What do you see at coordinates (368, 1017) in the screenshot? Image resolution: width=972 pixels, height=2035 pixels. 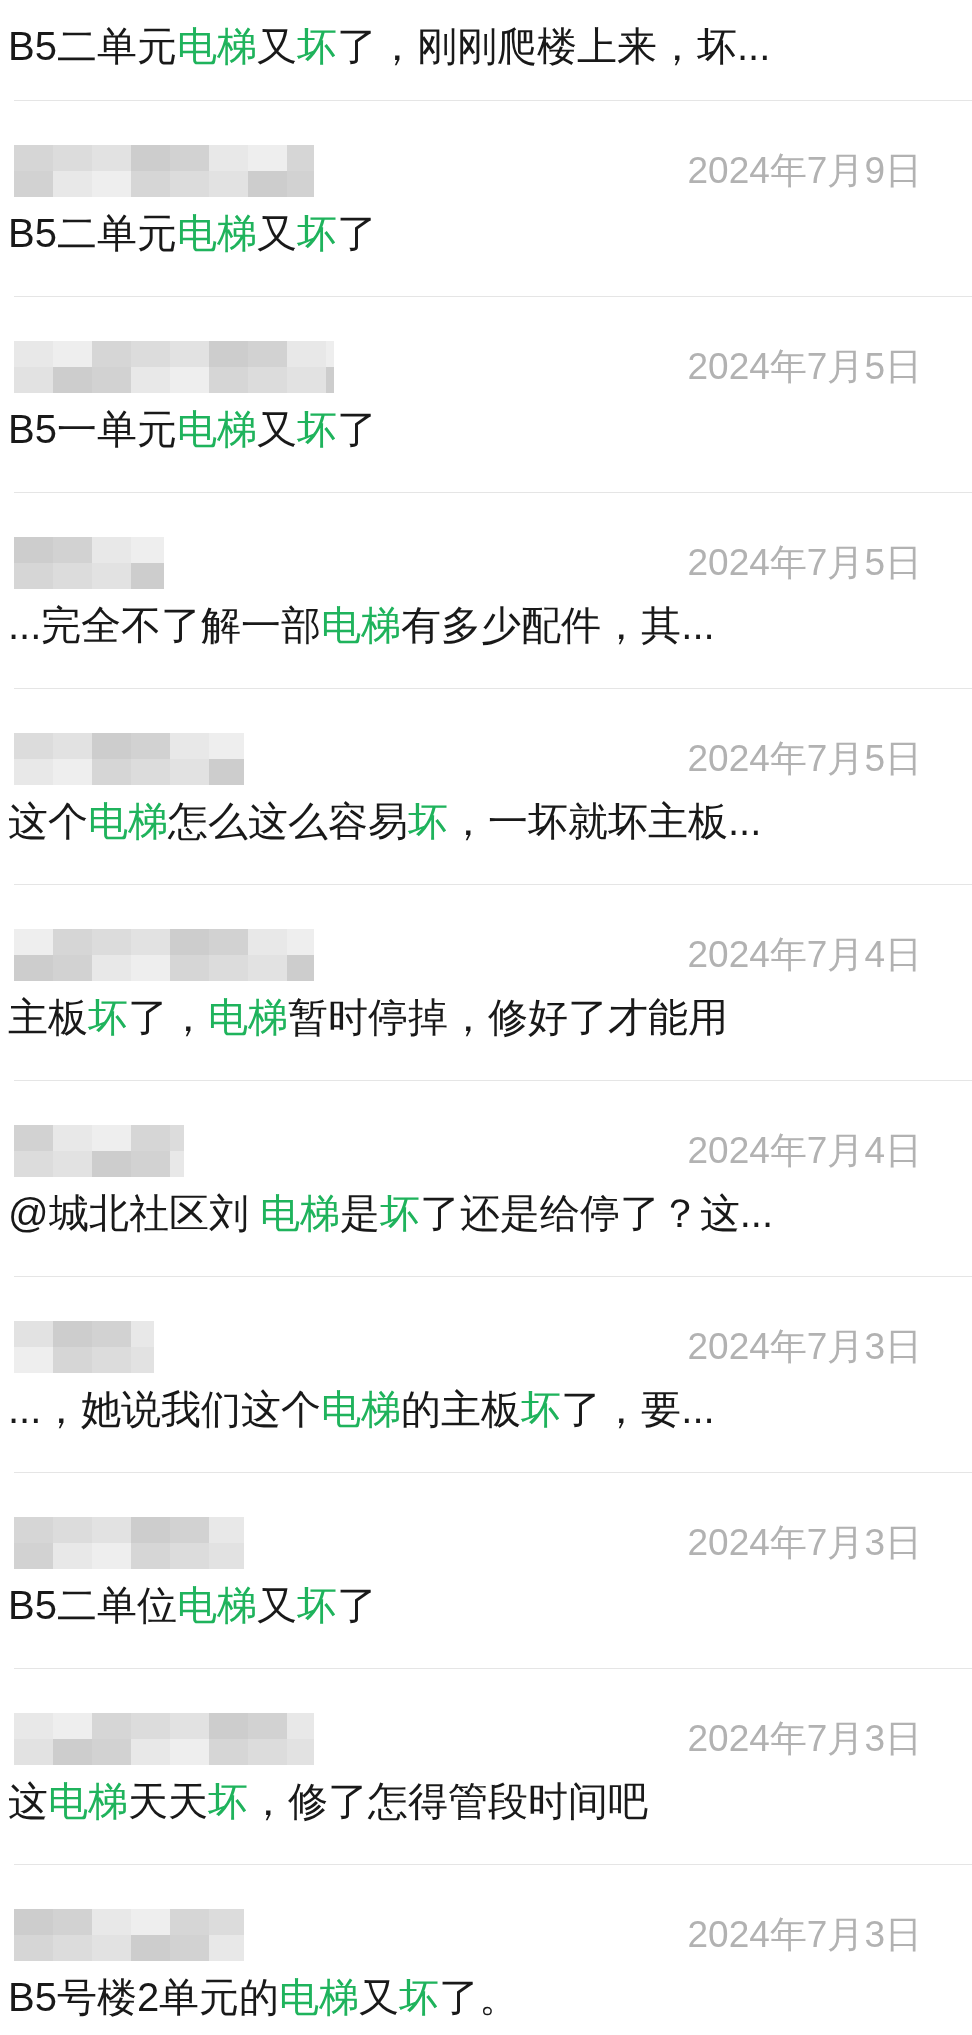 I see `message-snippet: 主板坏了，电梯暂时停掉，修好了才能用` at bounding box center [368, 1017].